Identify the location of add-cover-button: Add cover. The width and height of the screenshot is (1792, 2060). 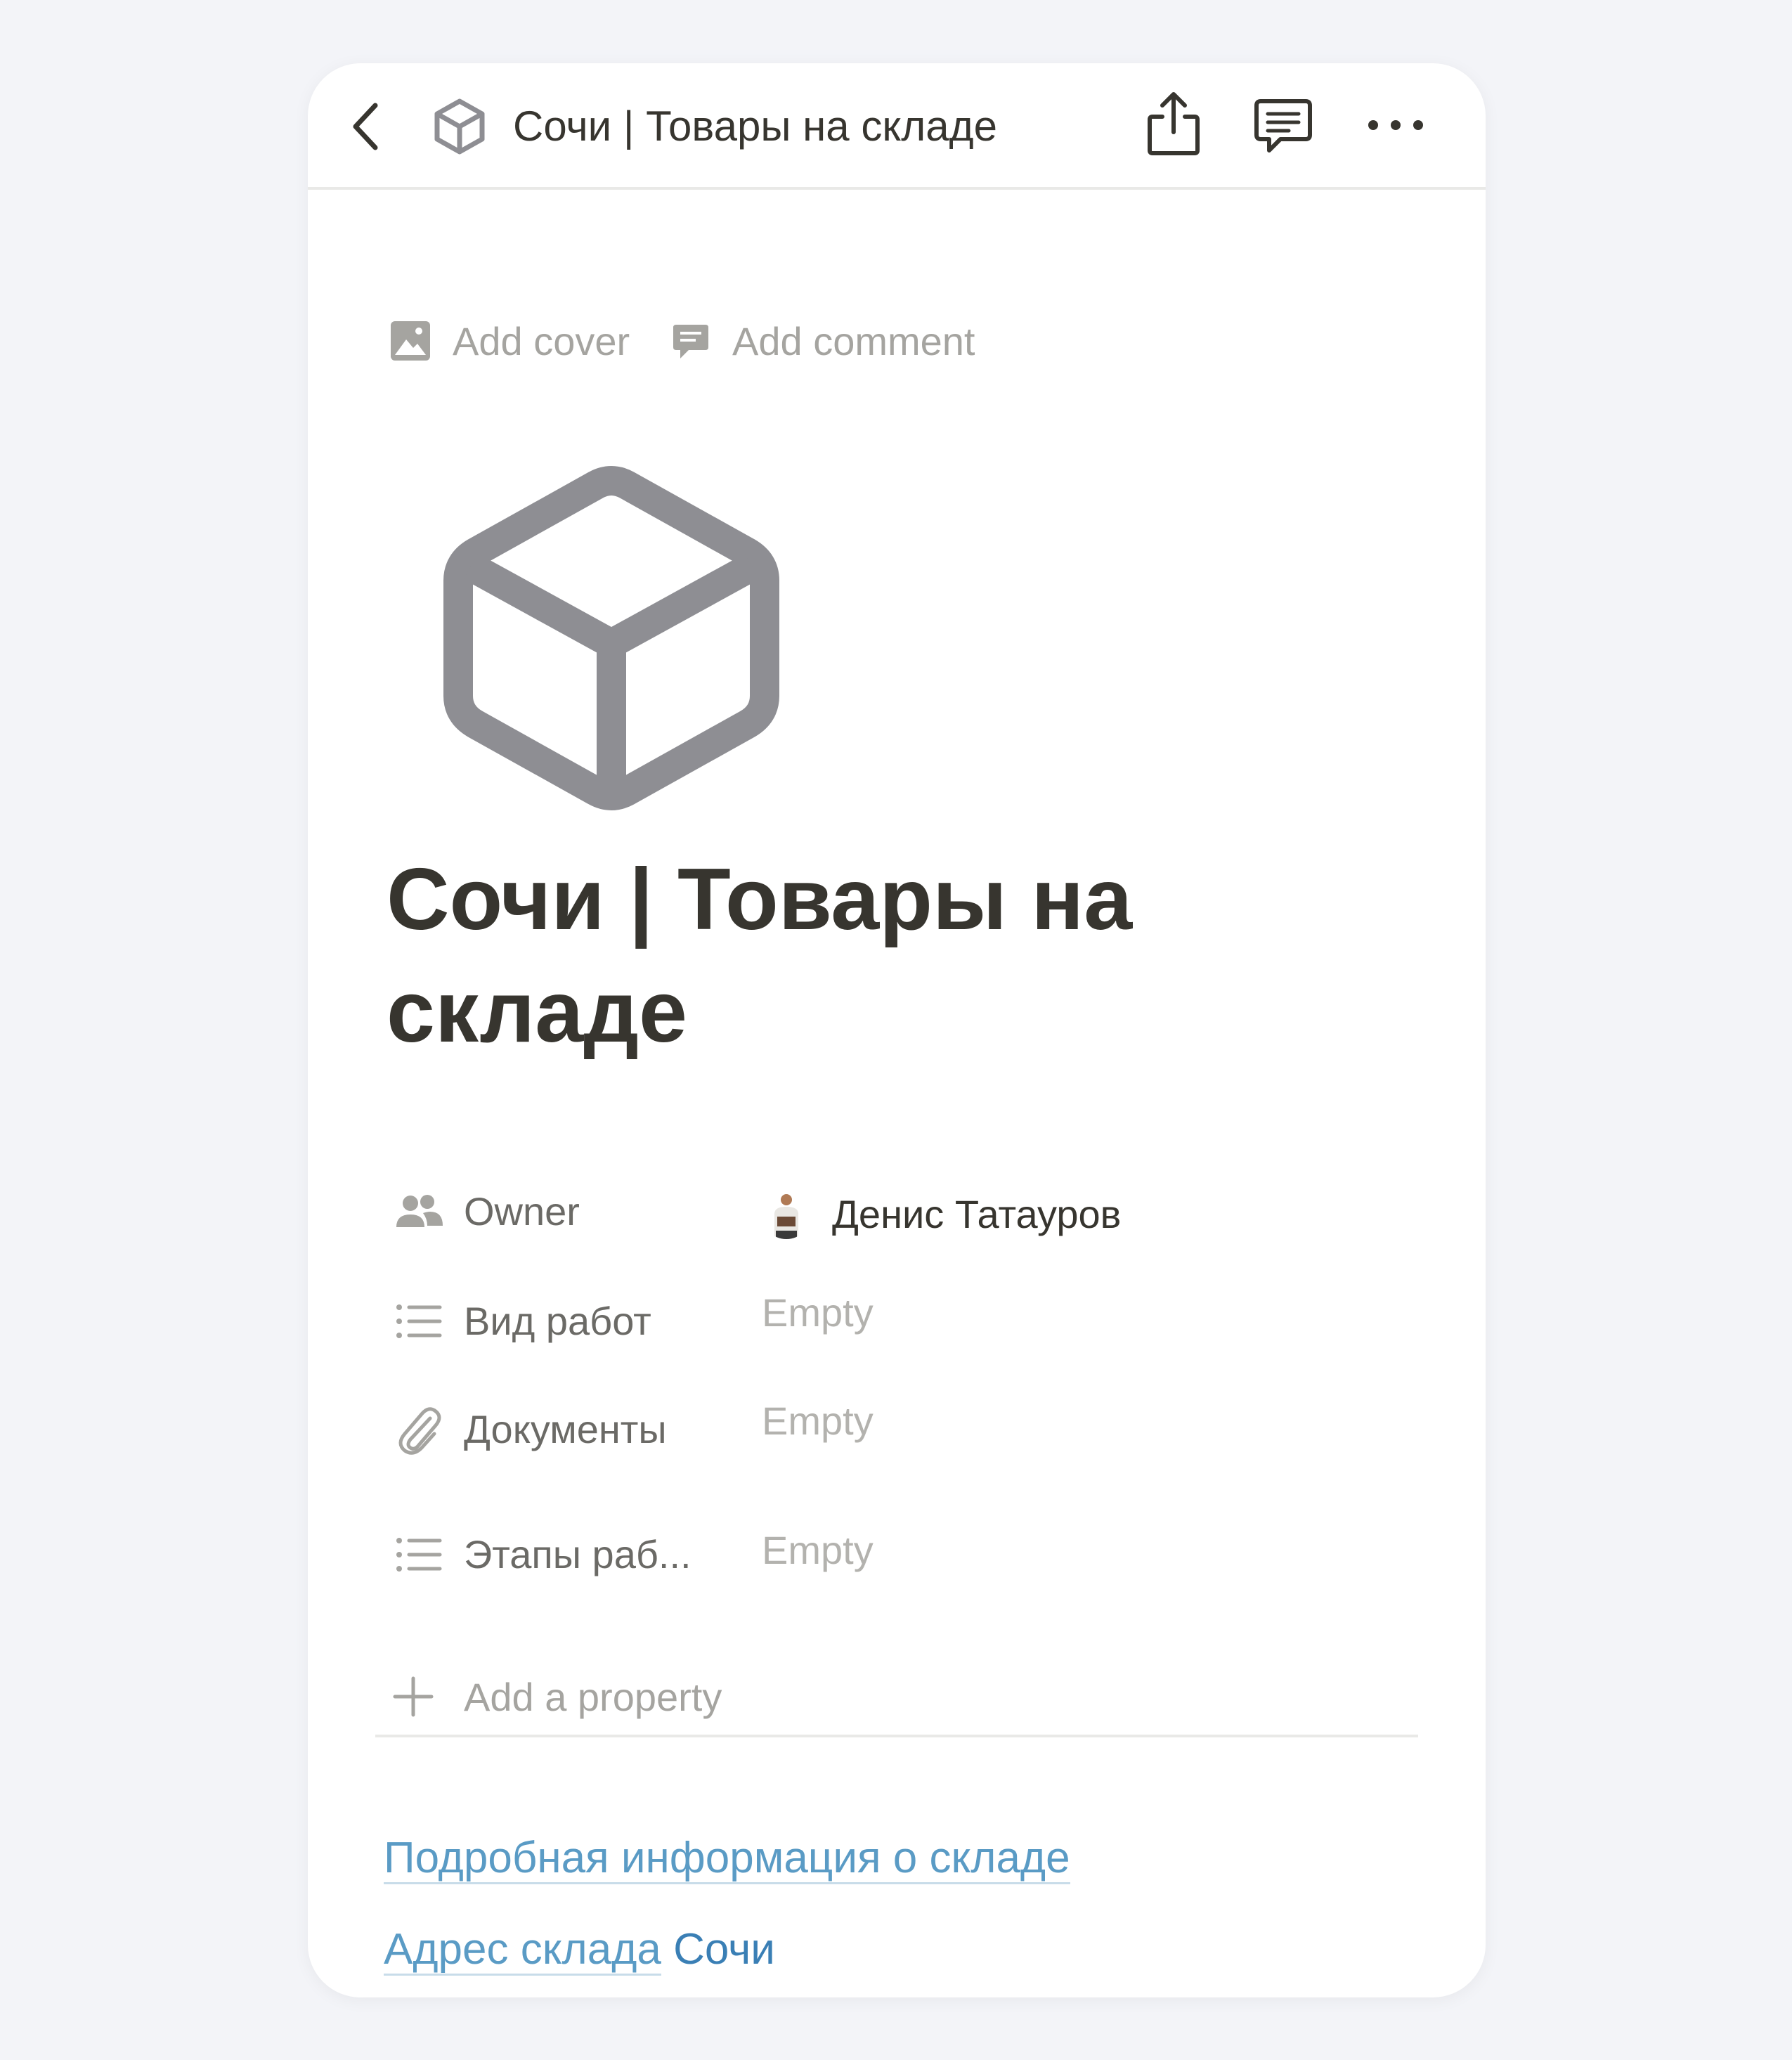
(509, 341).